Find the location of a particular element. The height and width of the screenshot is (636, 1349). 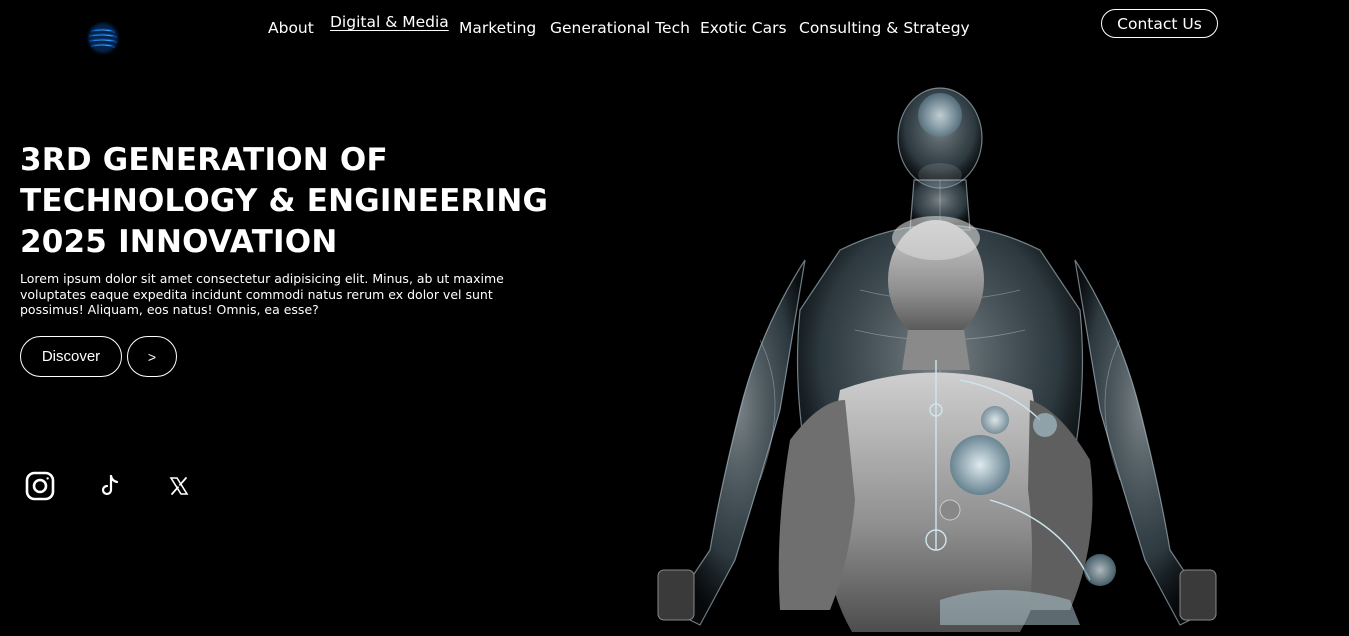

nav-item-digital-media: Digital & Media is located at coordinates (389, 22).